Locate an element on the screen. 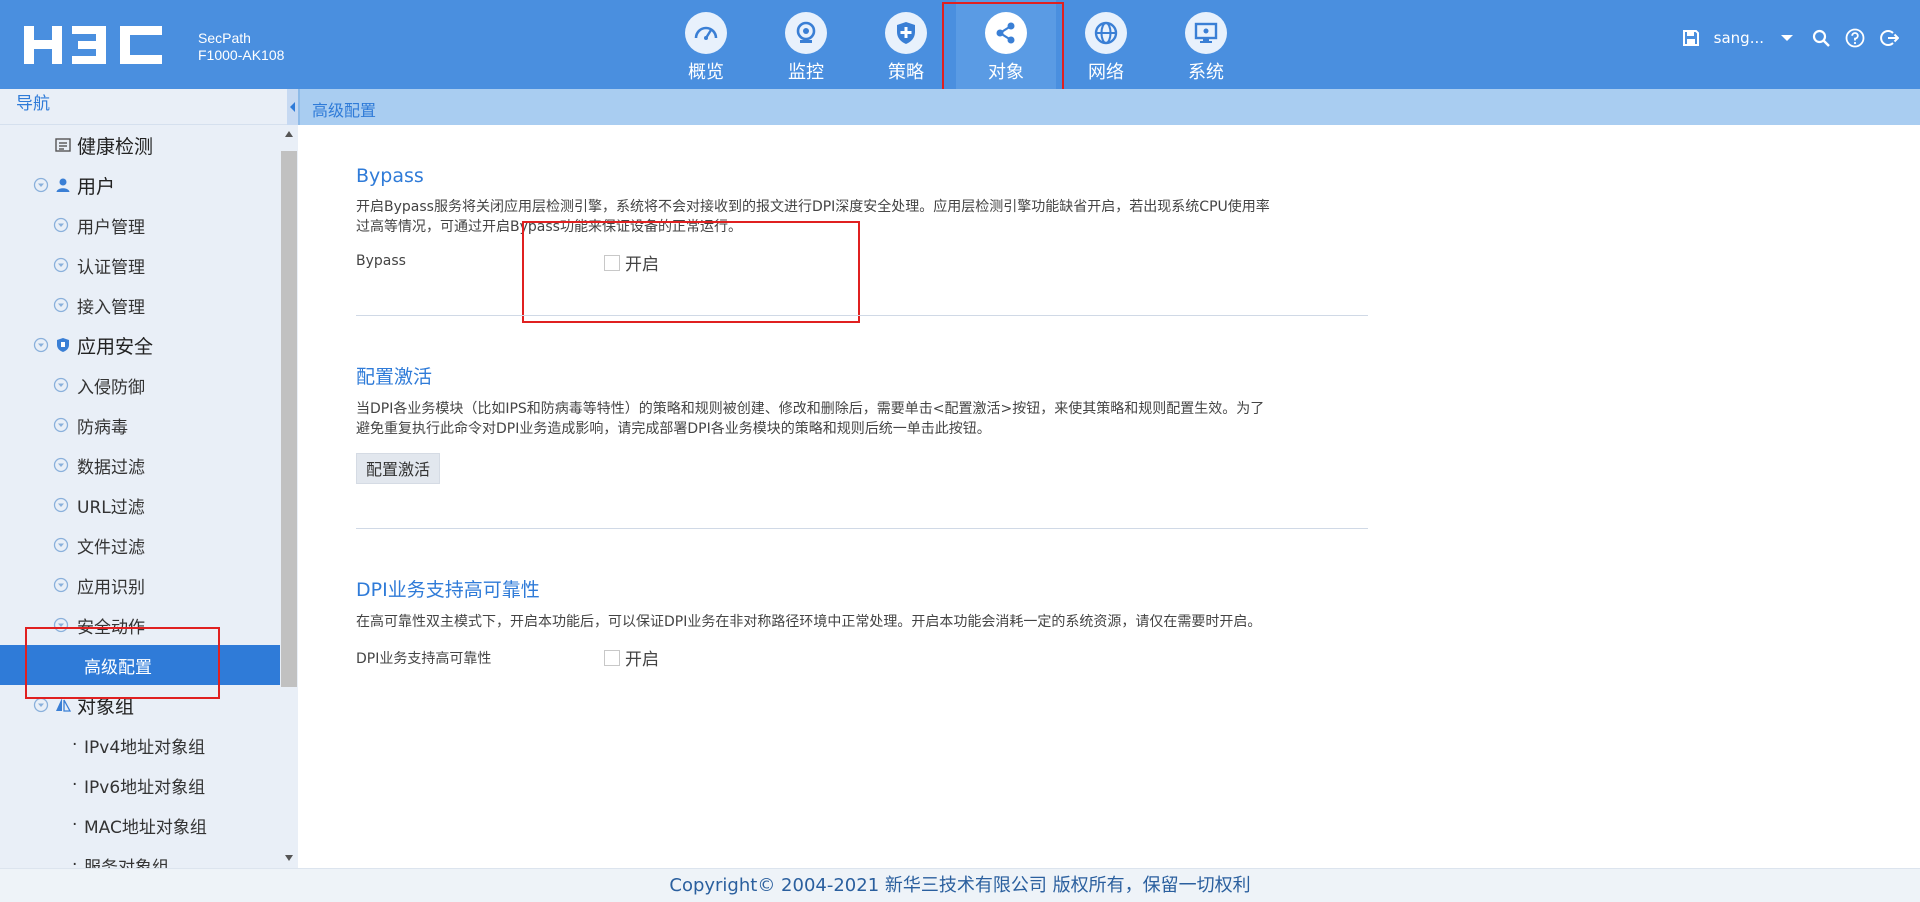 The width and height of the screenshot is (1920, 902). nav-system-label: 系统 is located at coordinates (1206, 72).